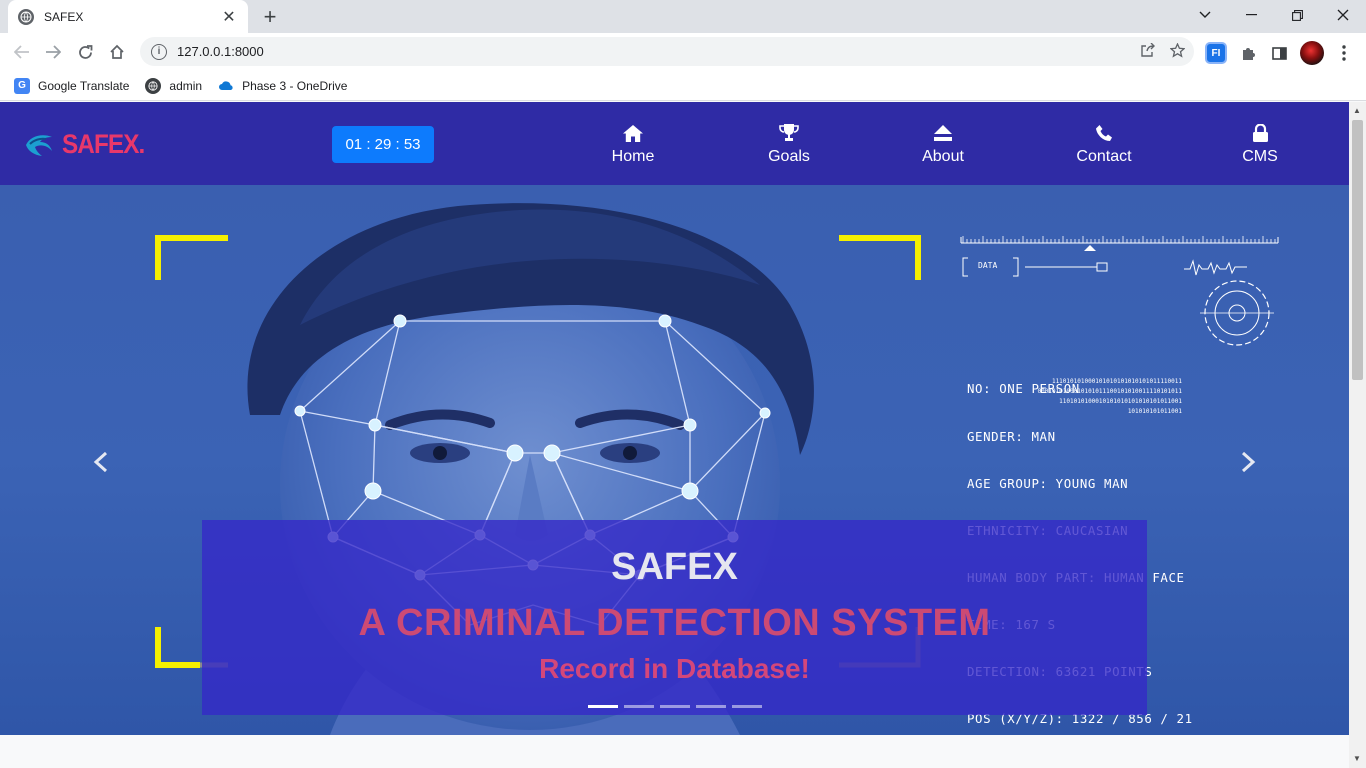  Describe the element at coordinates (22, 85) in the screenshot. I see `google-translate-icon: G` at that location.